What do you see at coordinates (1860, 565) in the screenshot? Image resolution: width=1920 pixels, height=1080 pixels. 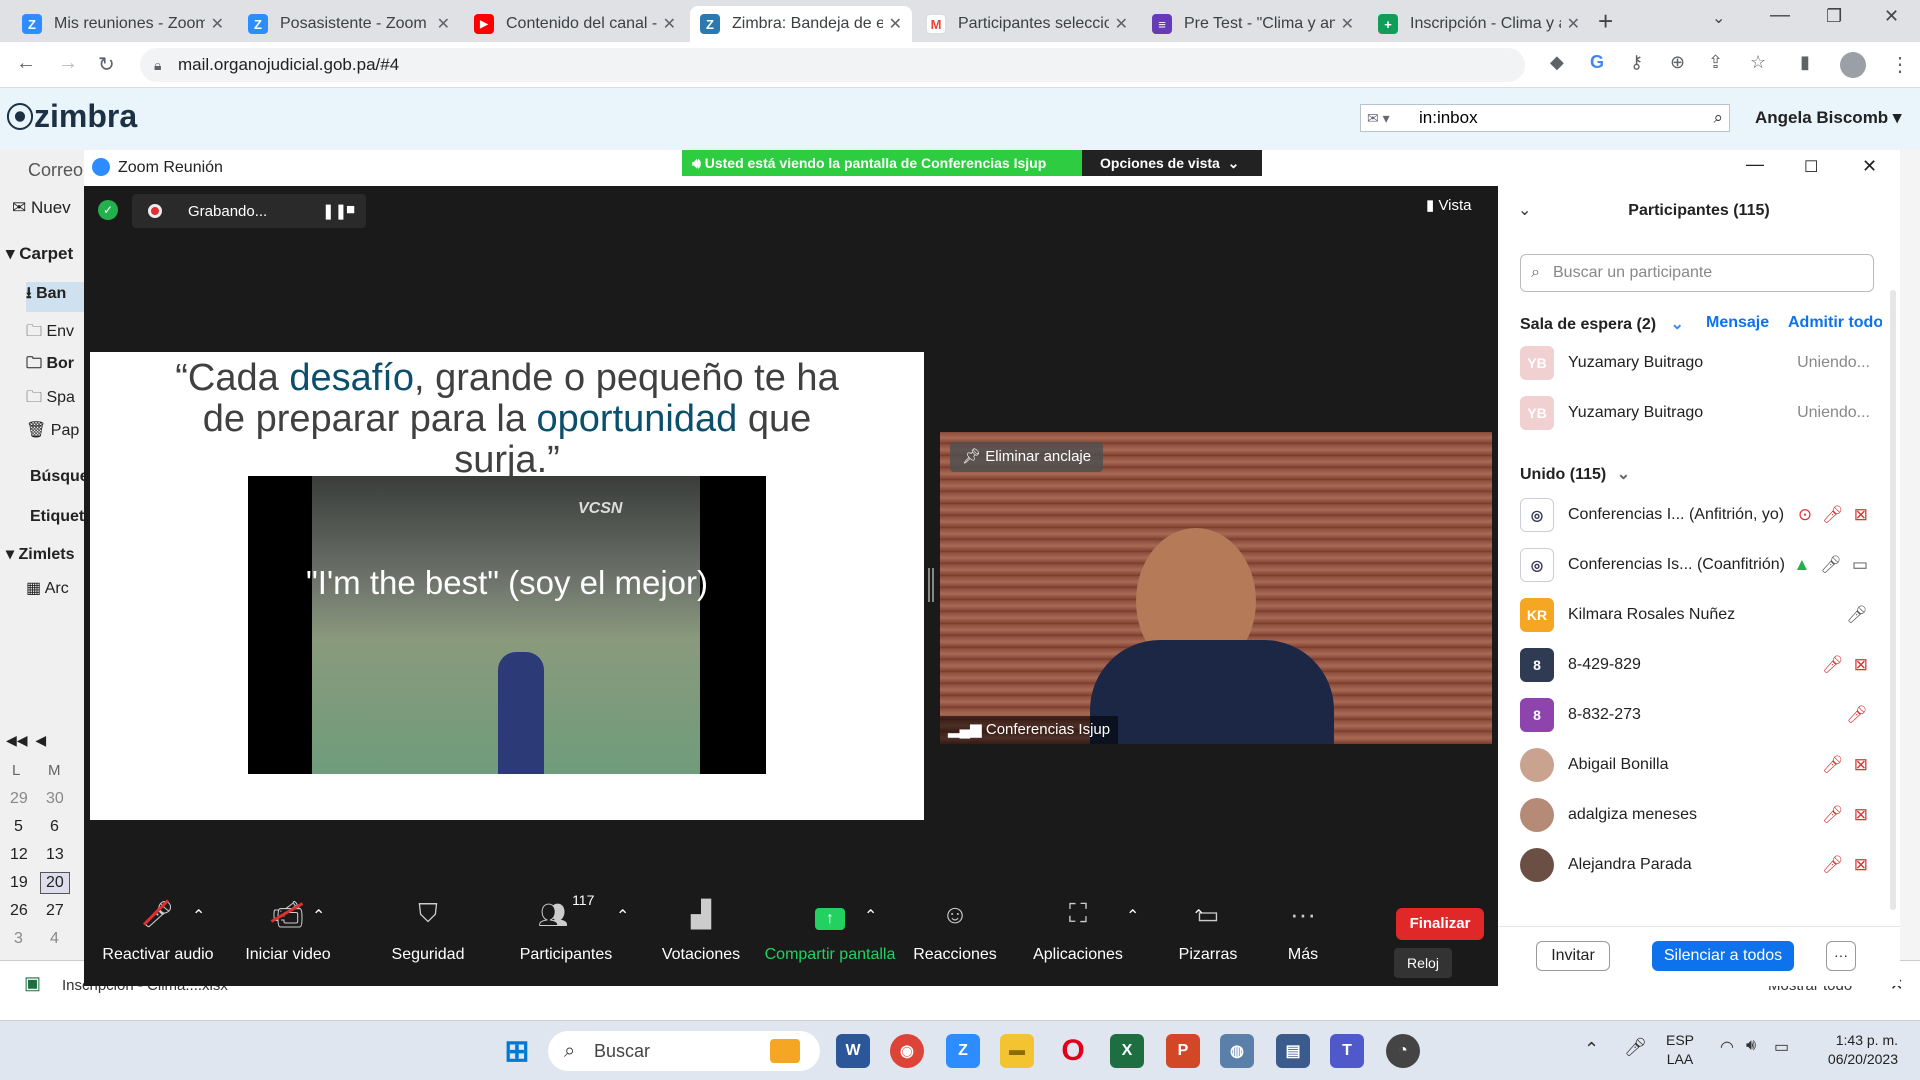 I see `camera-icon: ▭` at bounding box center [1860, 565].